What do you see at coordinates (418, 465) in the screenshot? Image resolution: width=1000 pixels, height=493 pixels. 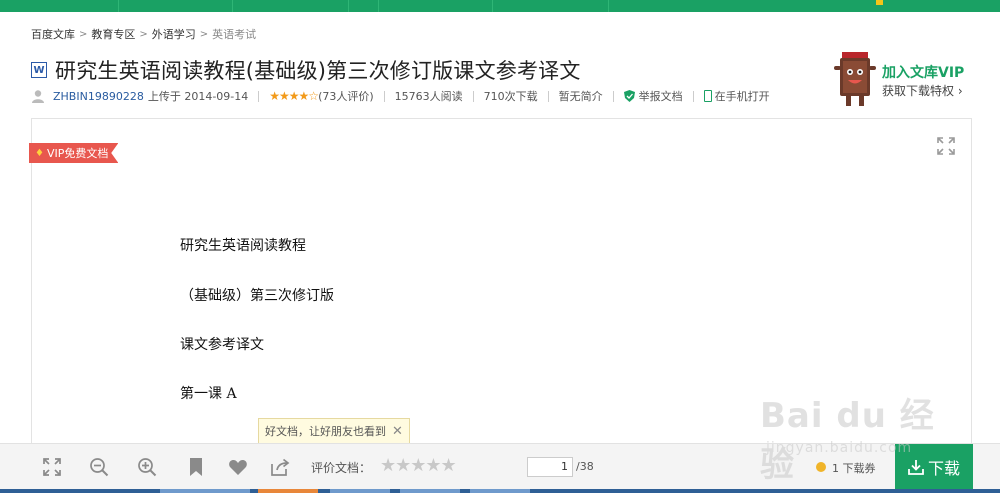 I see `rate-stars-input: ★★★★★` at bounding box center [418, 465].